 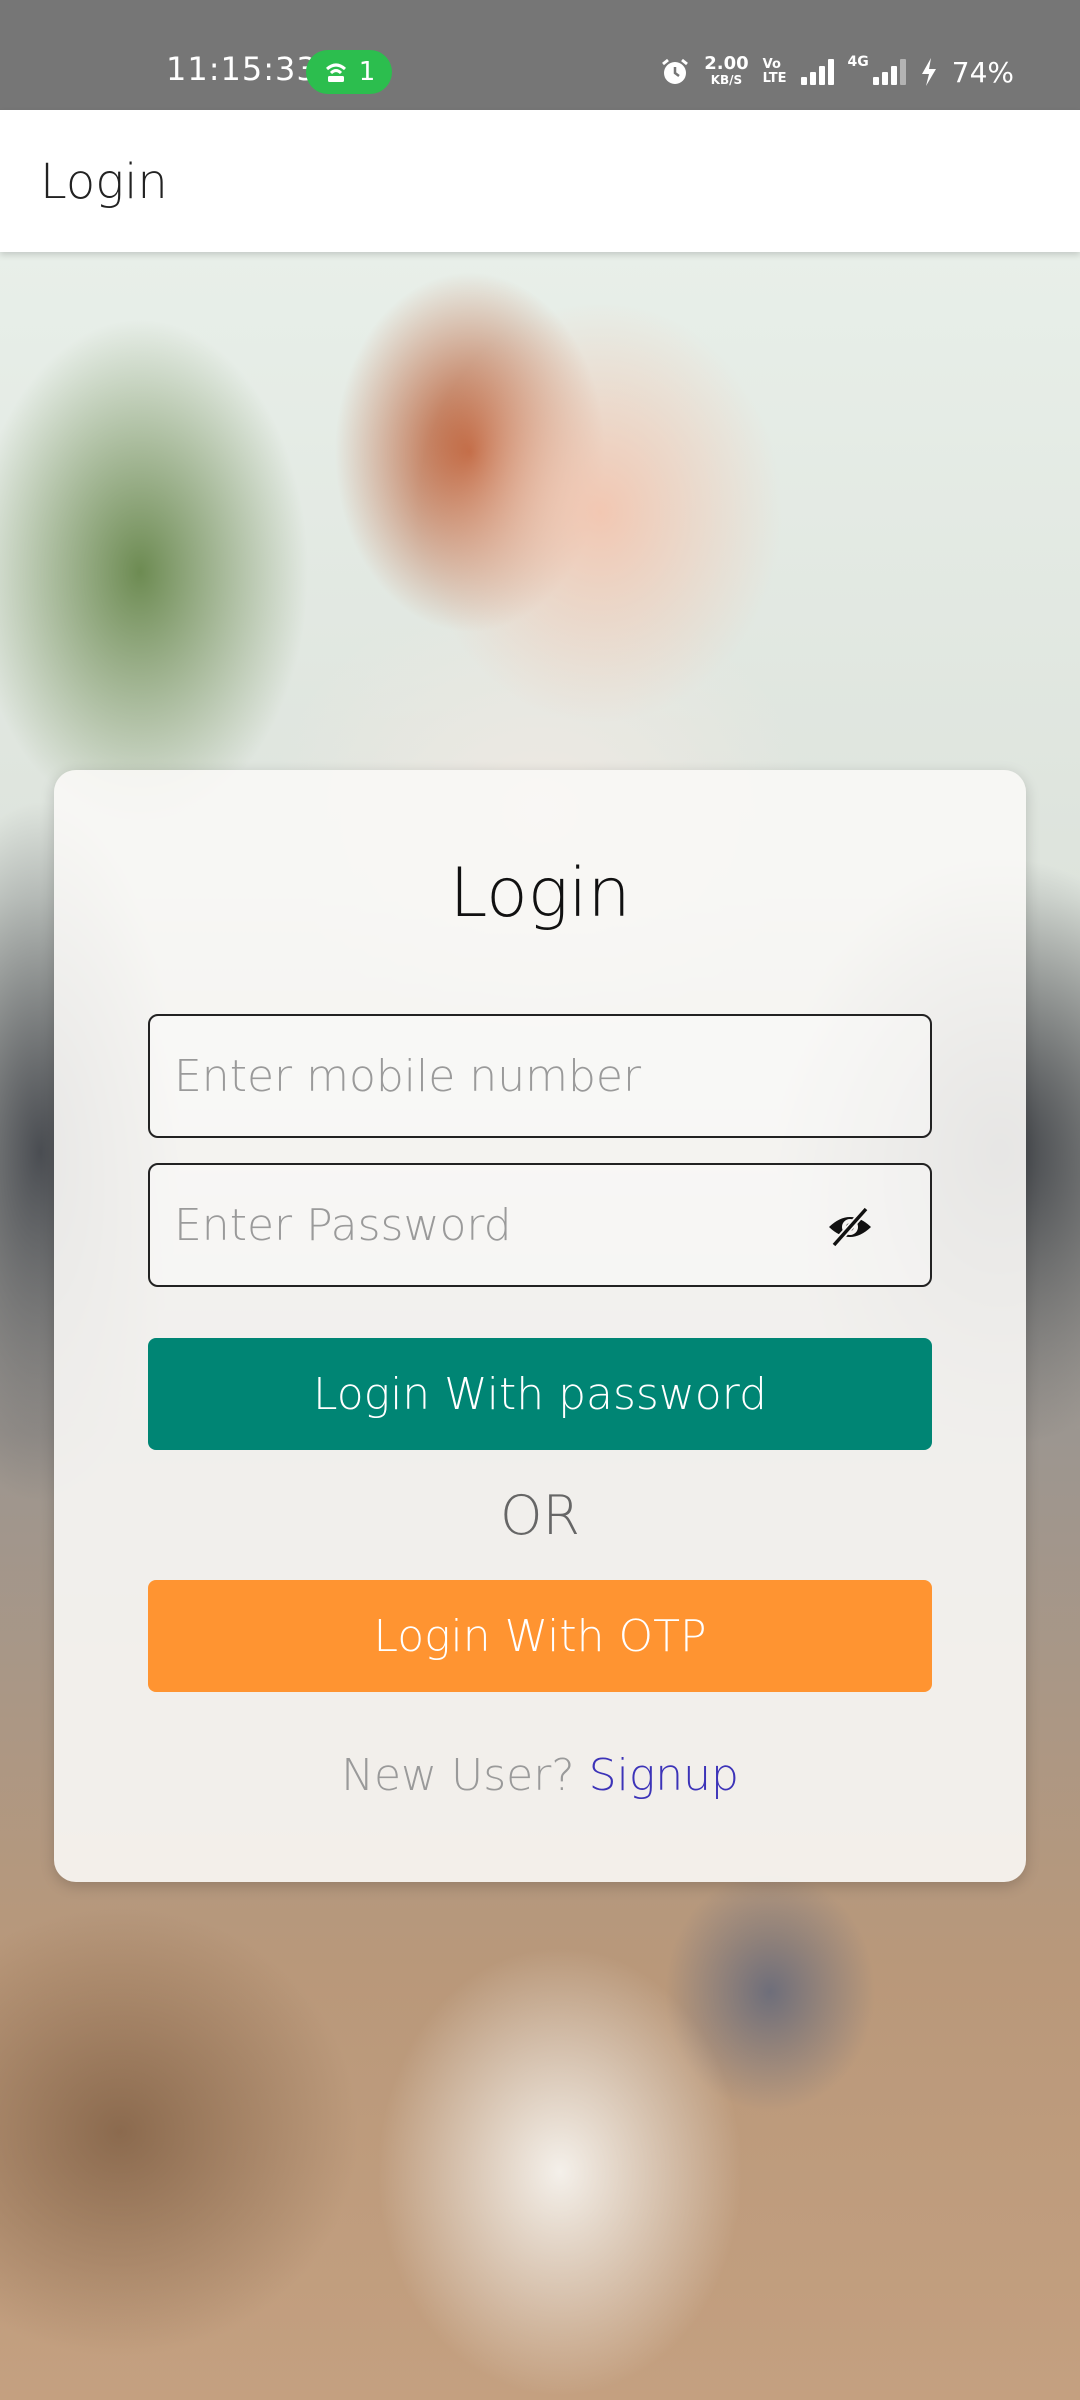 What do you see at coordinates (367, 72) in the screenshot?
I see `hotspot-count: 1` at bounding box center [367, 72].